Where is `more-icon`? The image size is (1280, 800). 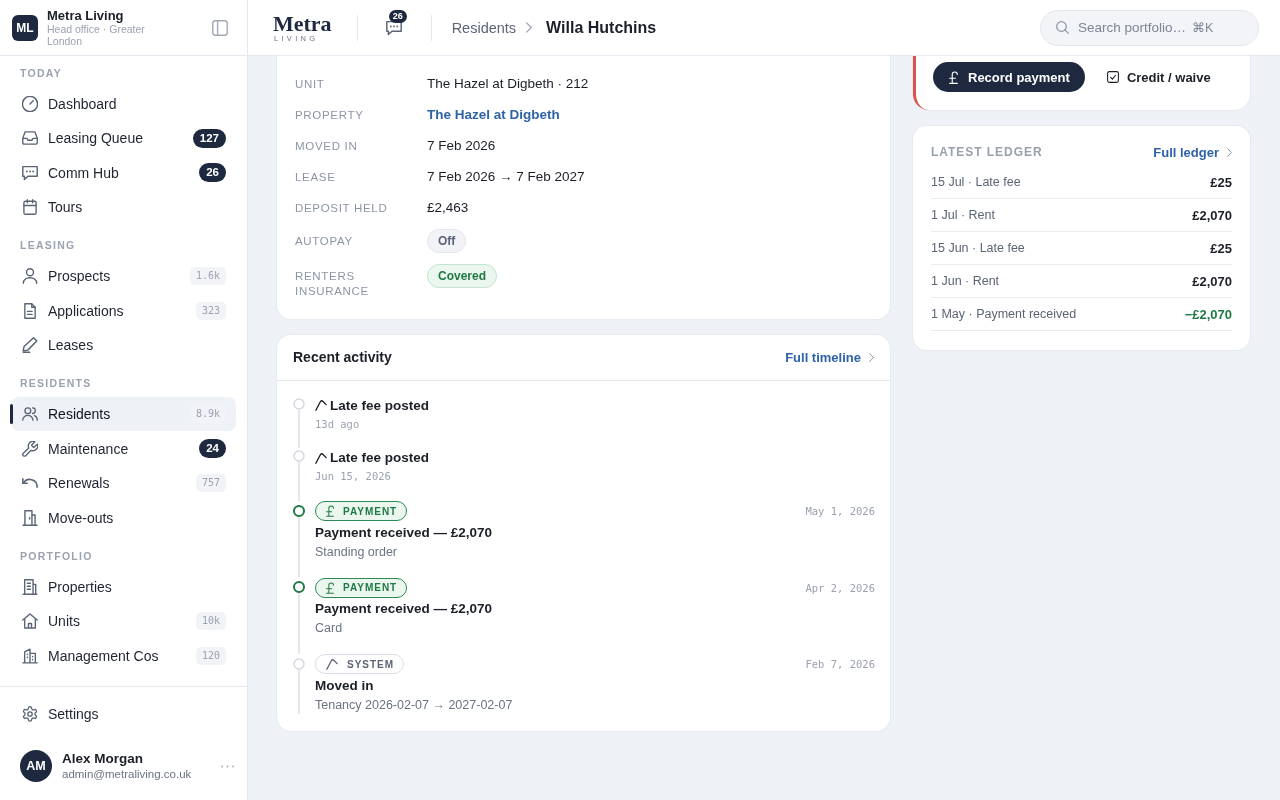
more-icon is located at coordinates (227, 766).